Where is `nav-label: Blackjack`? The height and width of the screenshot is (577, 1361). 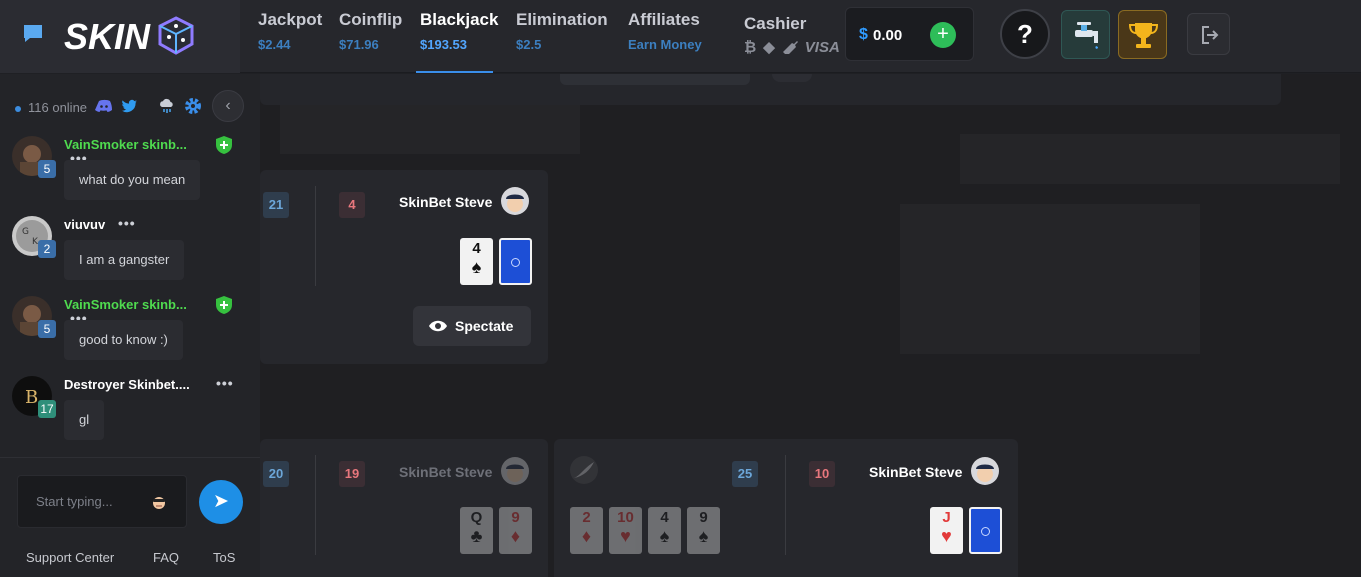 nav-label: Blackjack is located at coordinates (459, 19).